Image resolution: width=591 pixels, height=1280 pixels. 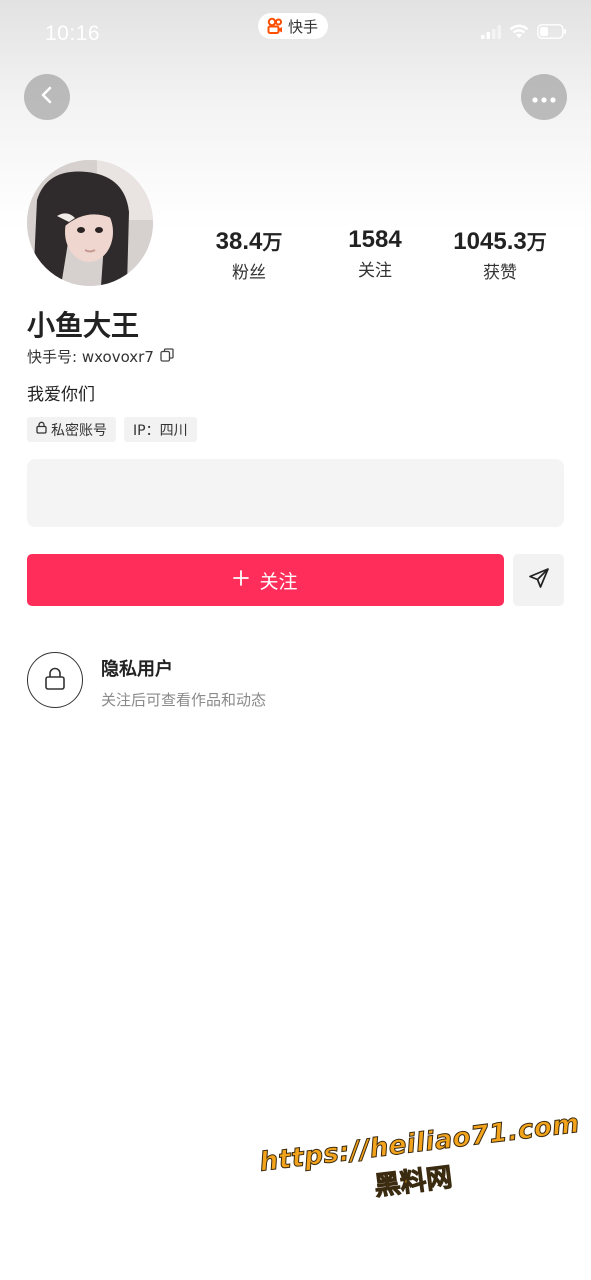 I want to click on nickname: 小鱼大王, so click(x=83, y=325).